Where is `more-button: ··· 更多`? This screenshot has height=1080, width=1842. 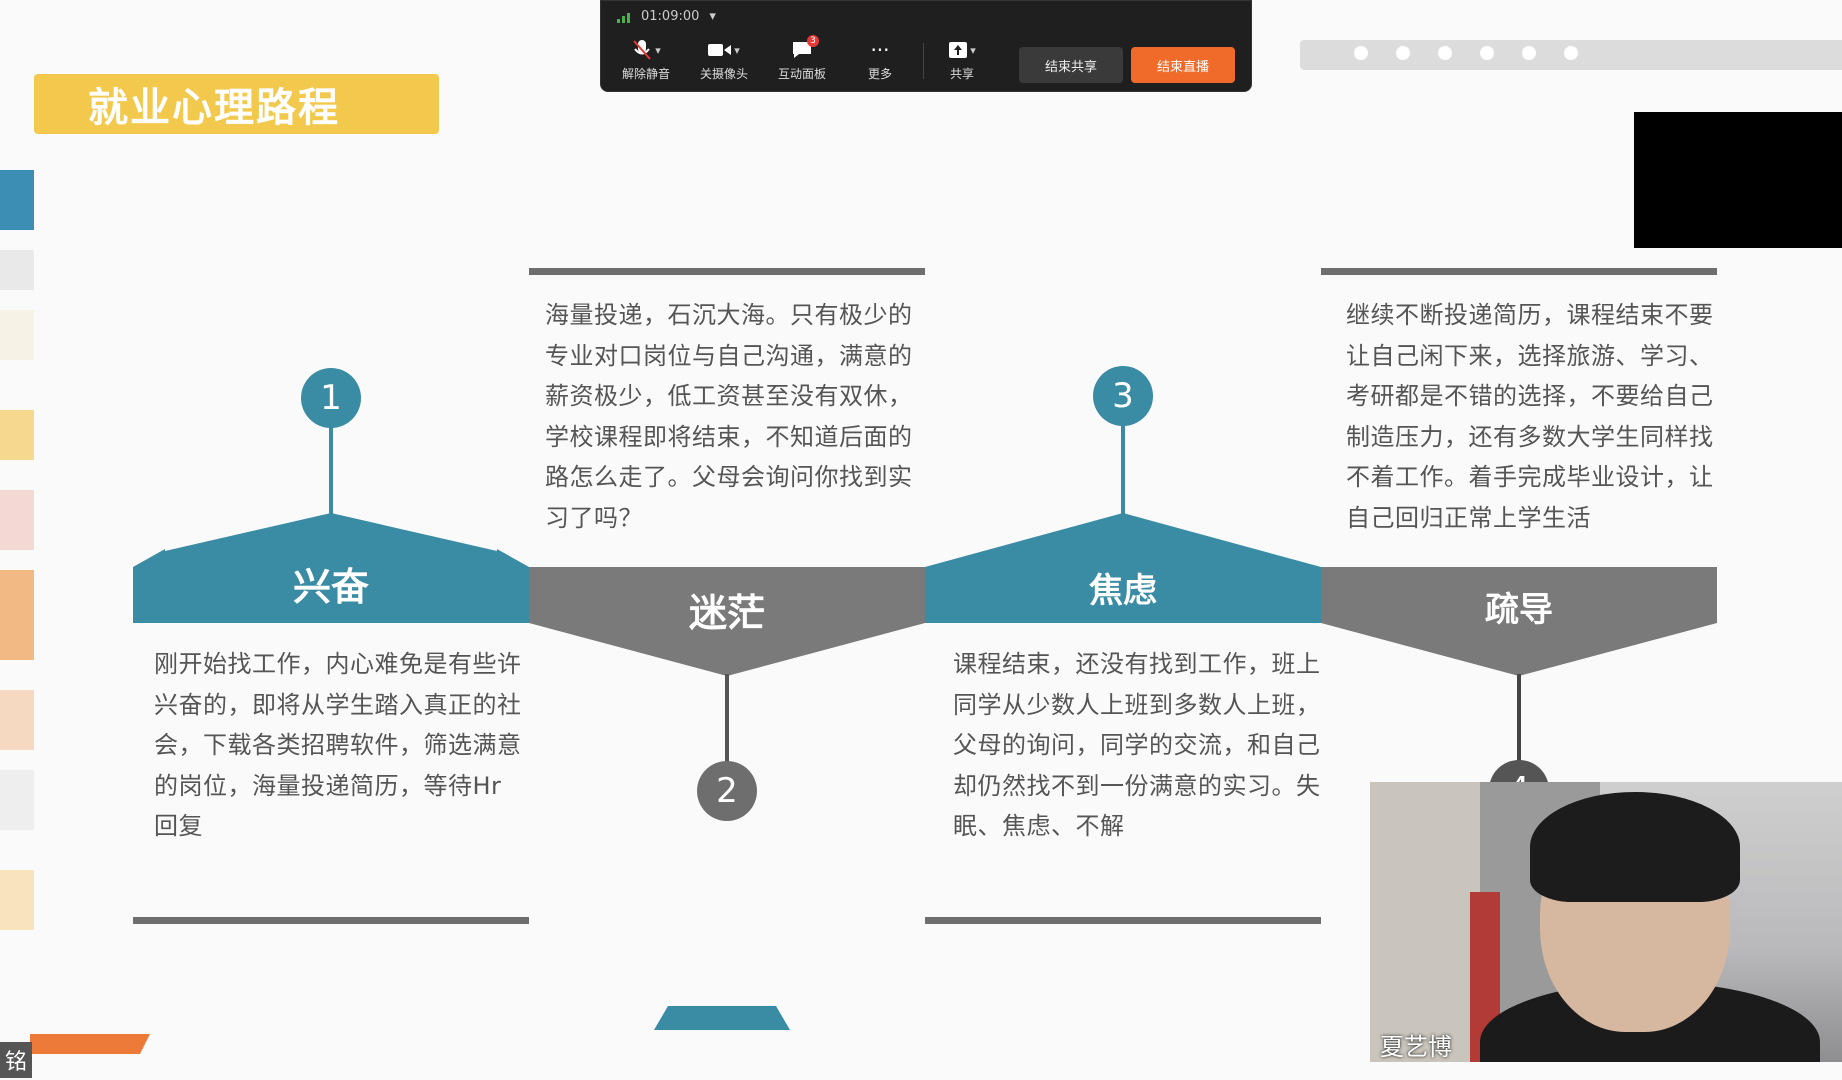
more-button: ··· 更多 is located at coordinates (880, 59).